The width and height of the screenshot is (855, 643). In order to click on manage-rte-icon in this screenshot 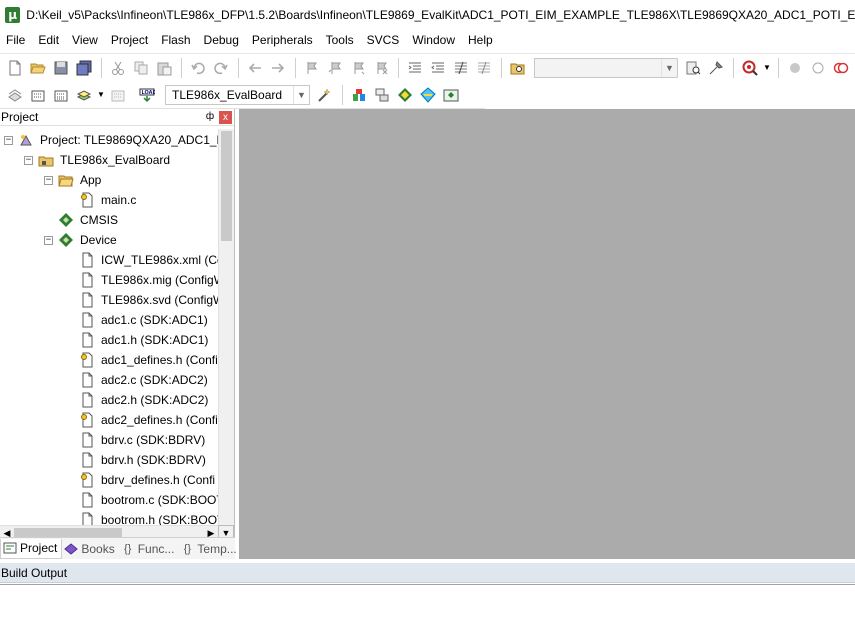, I will do `click(405, 95)`.